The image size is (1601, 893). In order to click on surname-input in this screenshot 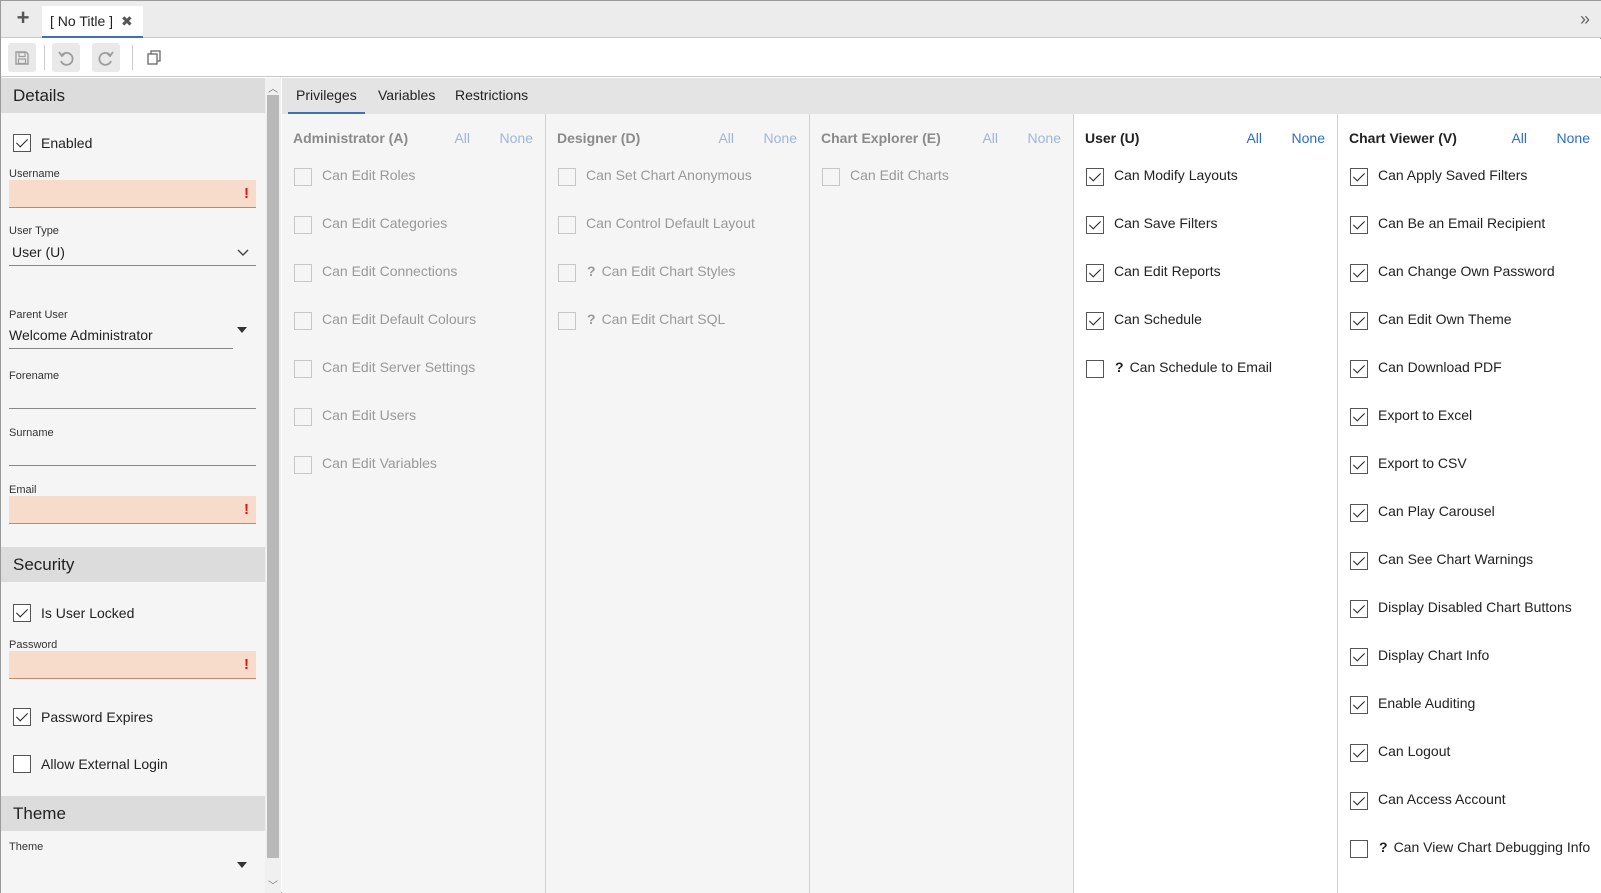, I will do `click(132, 452)`.